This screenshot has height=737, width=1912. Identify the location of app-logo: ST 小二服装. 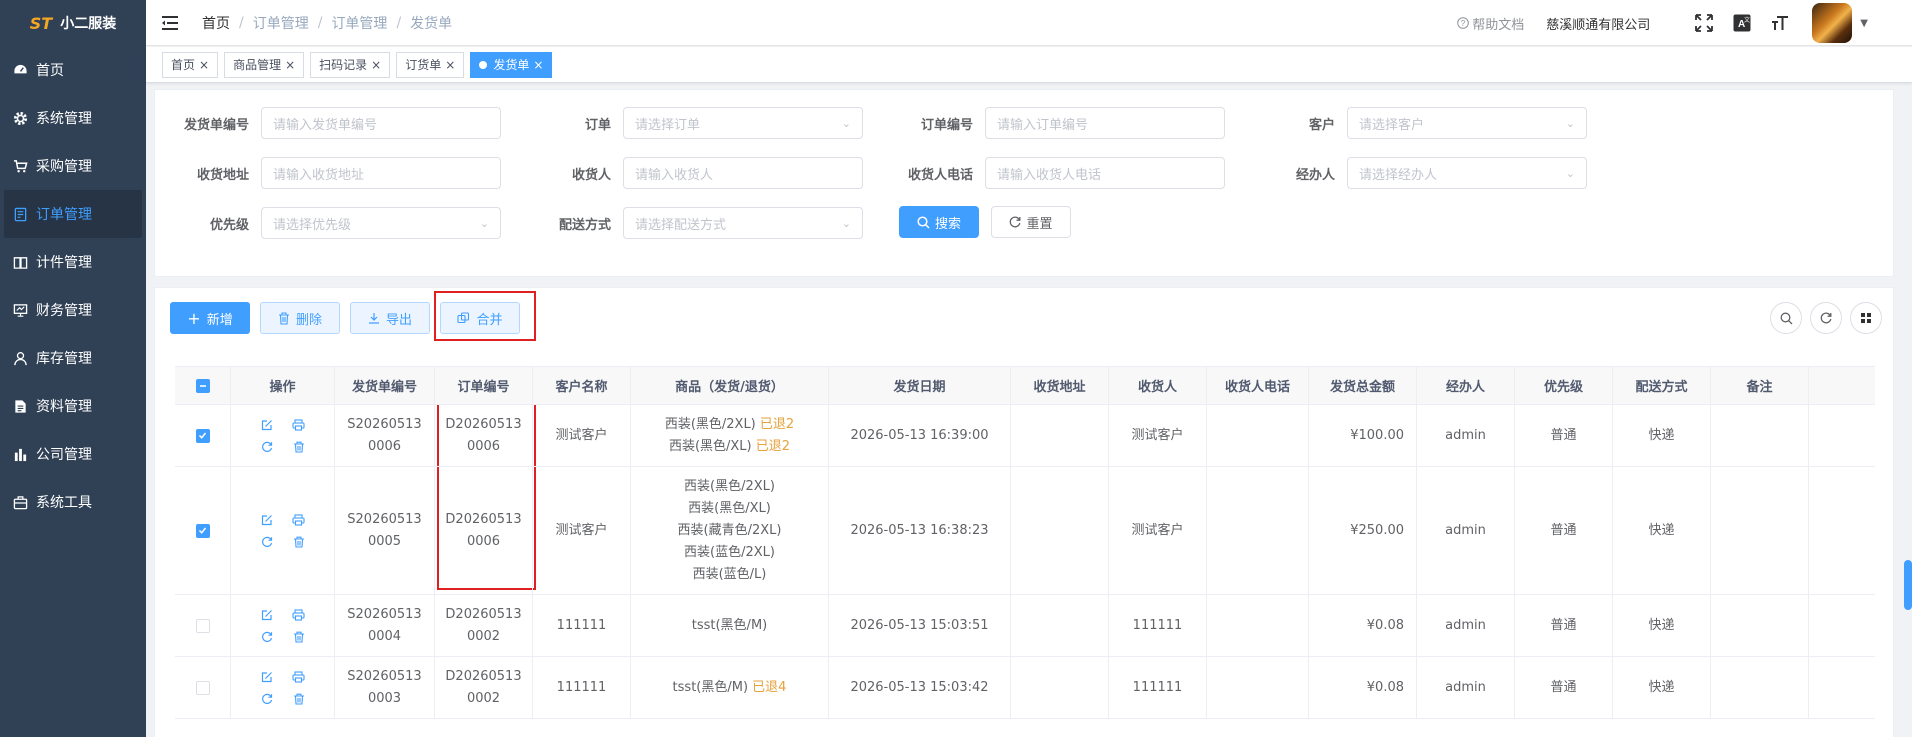
(73, 23).